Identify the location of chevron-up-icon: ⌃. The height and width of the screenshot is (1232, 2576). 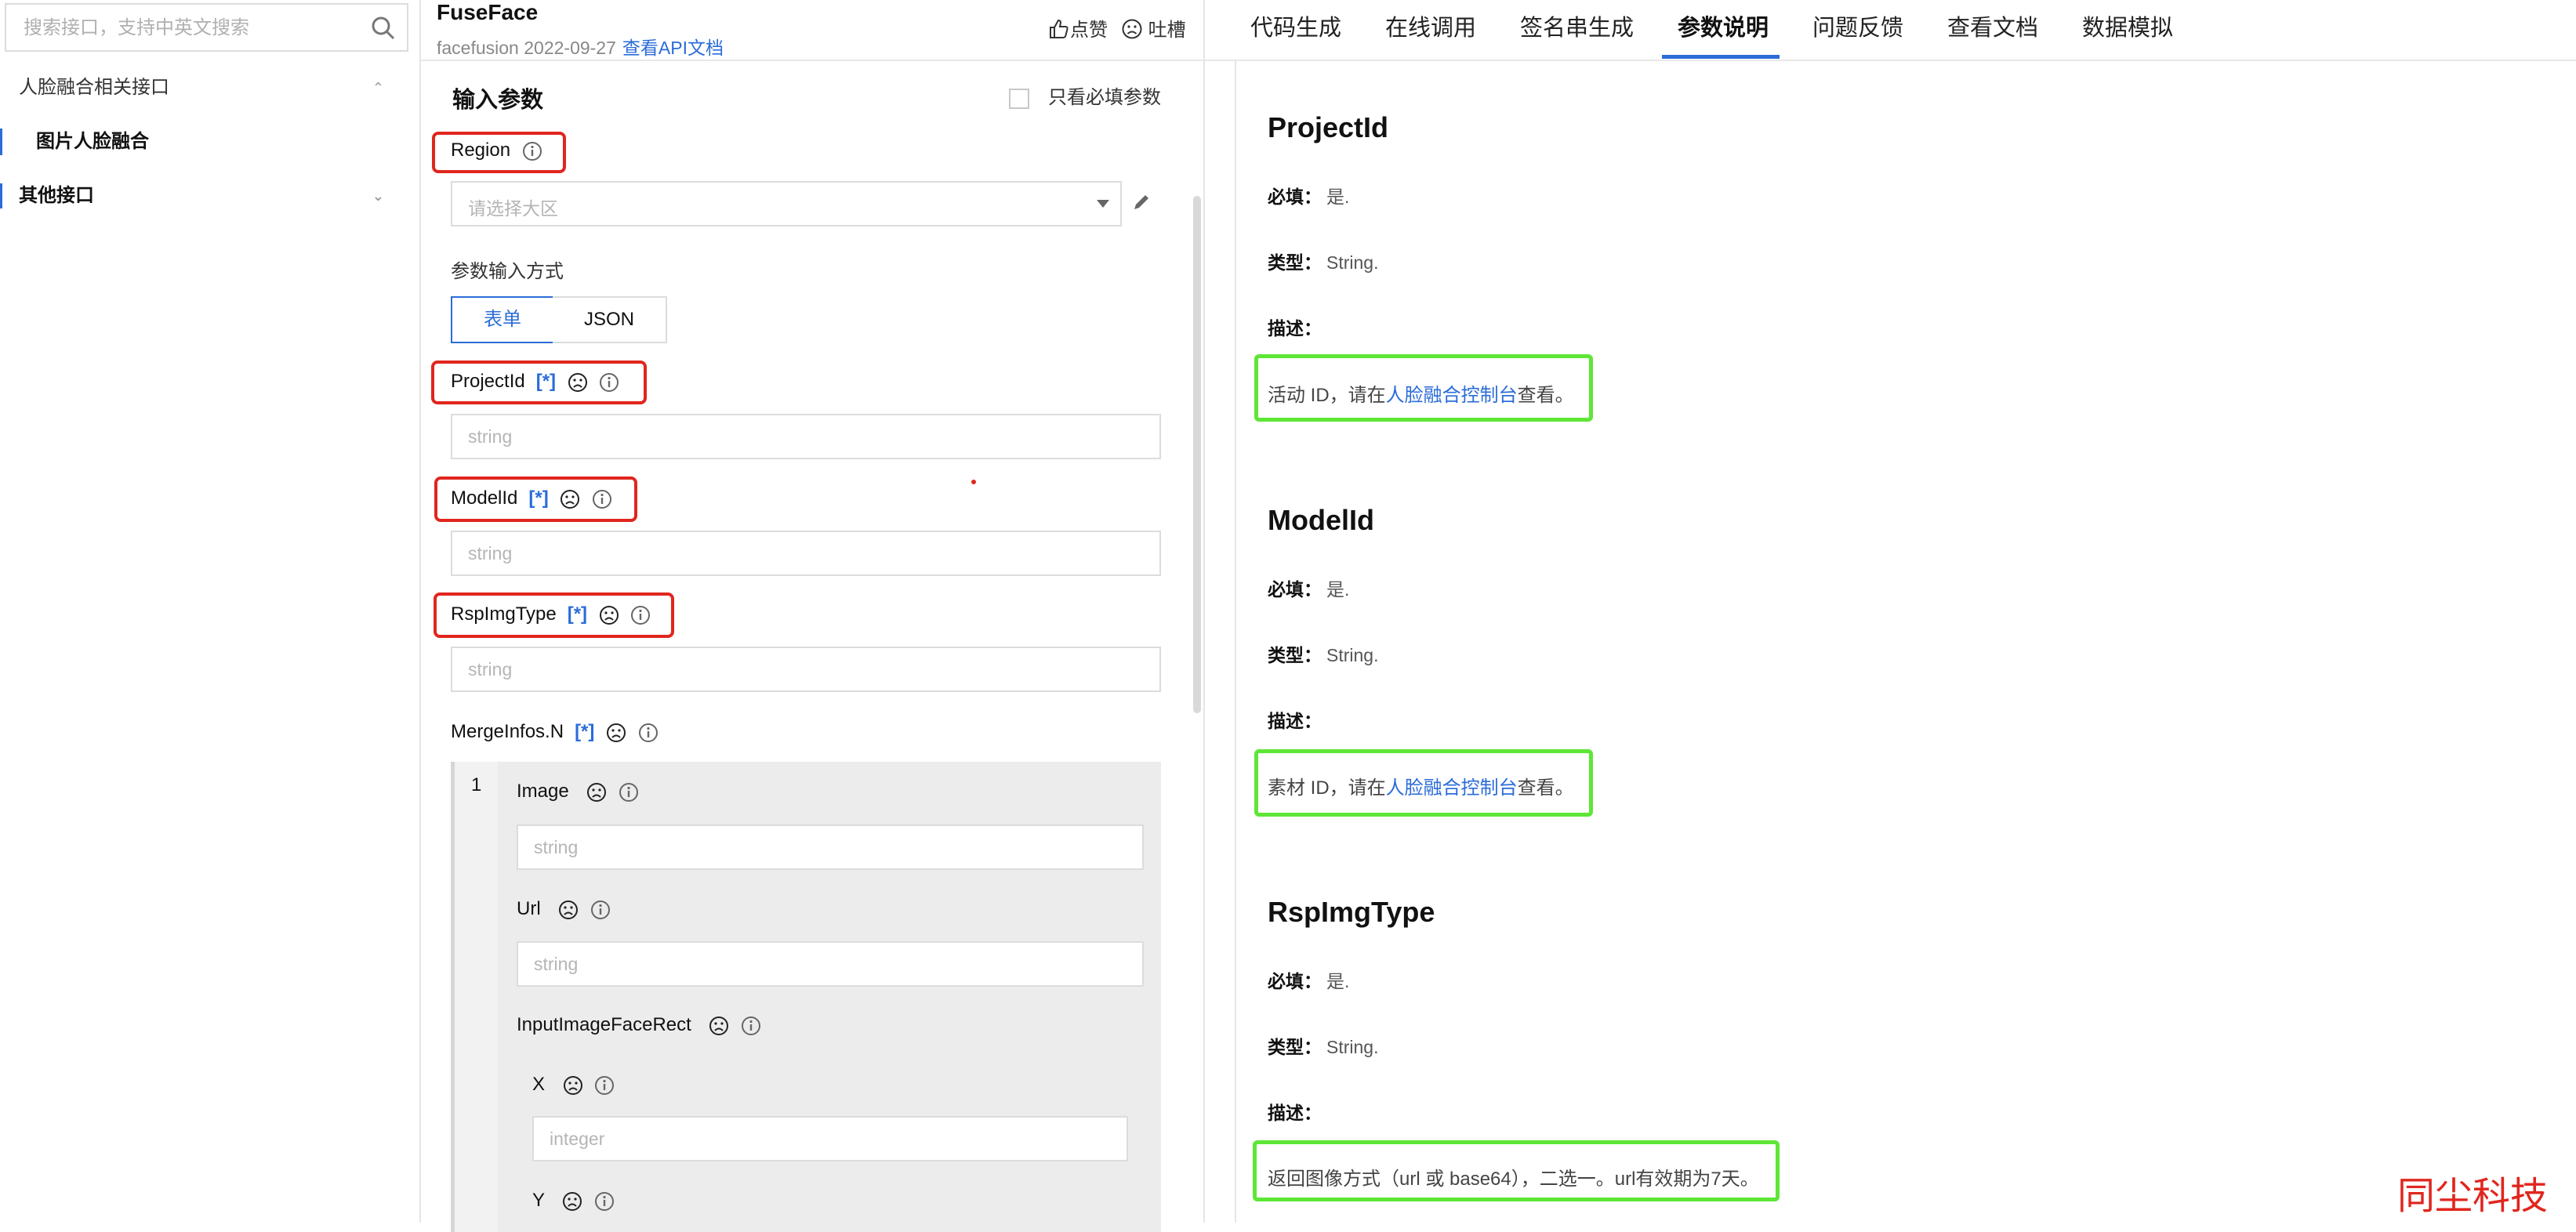
(378, 88).